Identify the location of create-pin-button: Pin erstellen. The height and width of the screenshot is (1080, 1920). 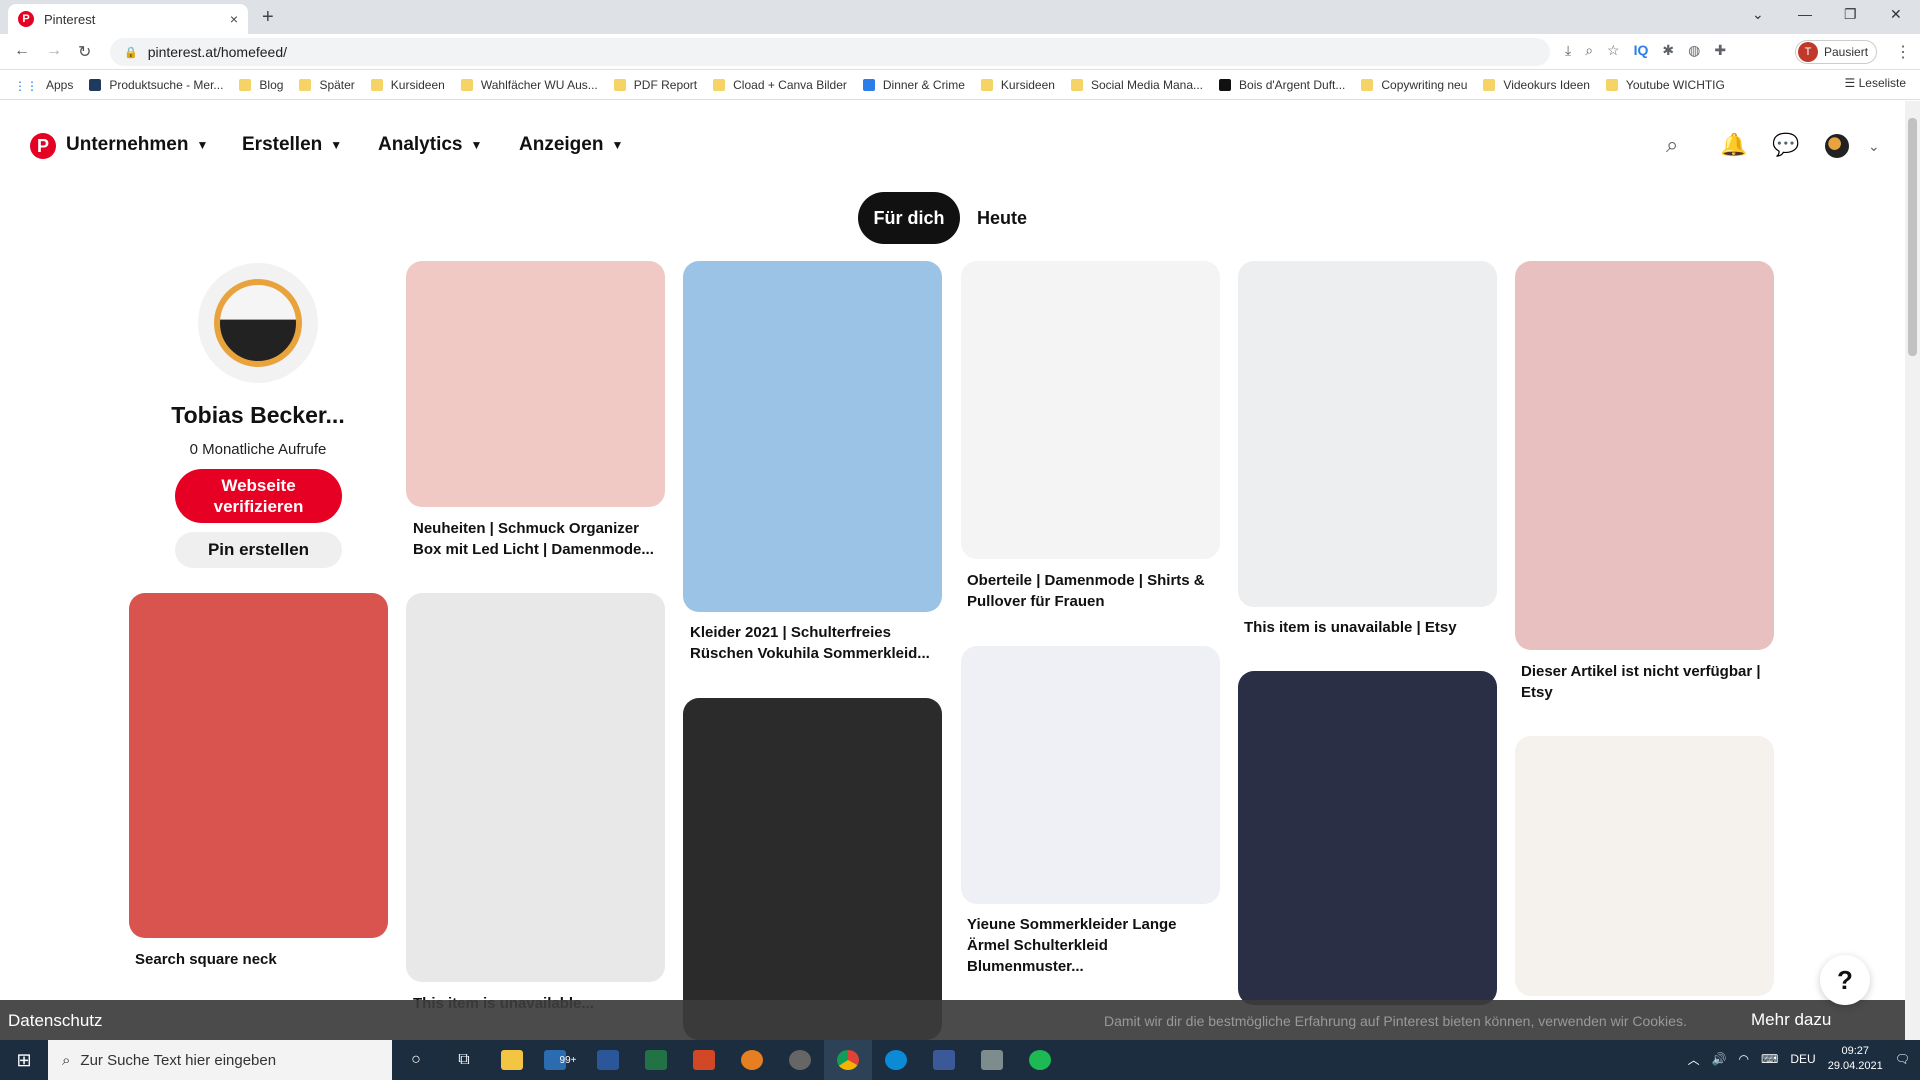
(258, 550).